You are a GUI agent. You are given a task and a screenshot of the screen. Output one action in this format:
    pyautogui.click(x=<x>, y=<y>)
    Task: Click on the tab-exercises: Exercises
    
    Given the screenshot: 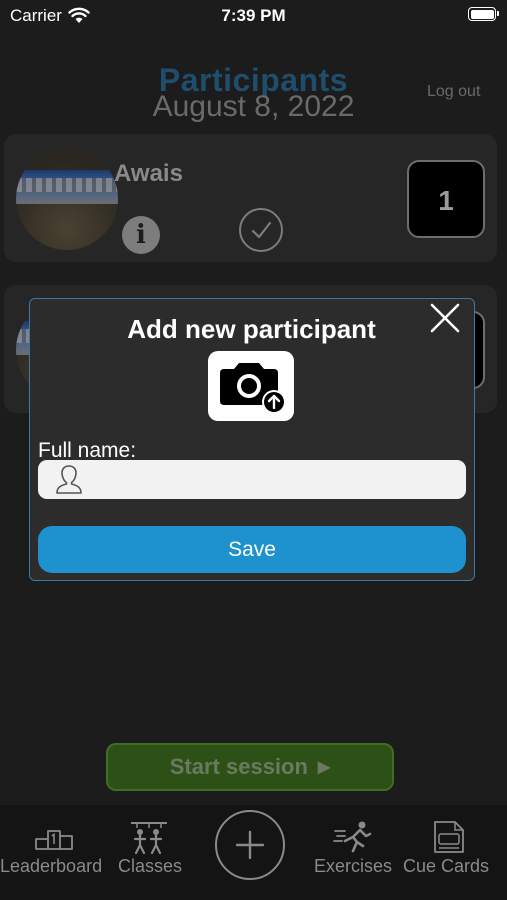 What is the action you would take?
    pyautogui.click(x=354, y=852)
    